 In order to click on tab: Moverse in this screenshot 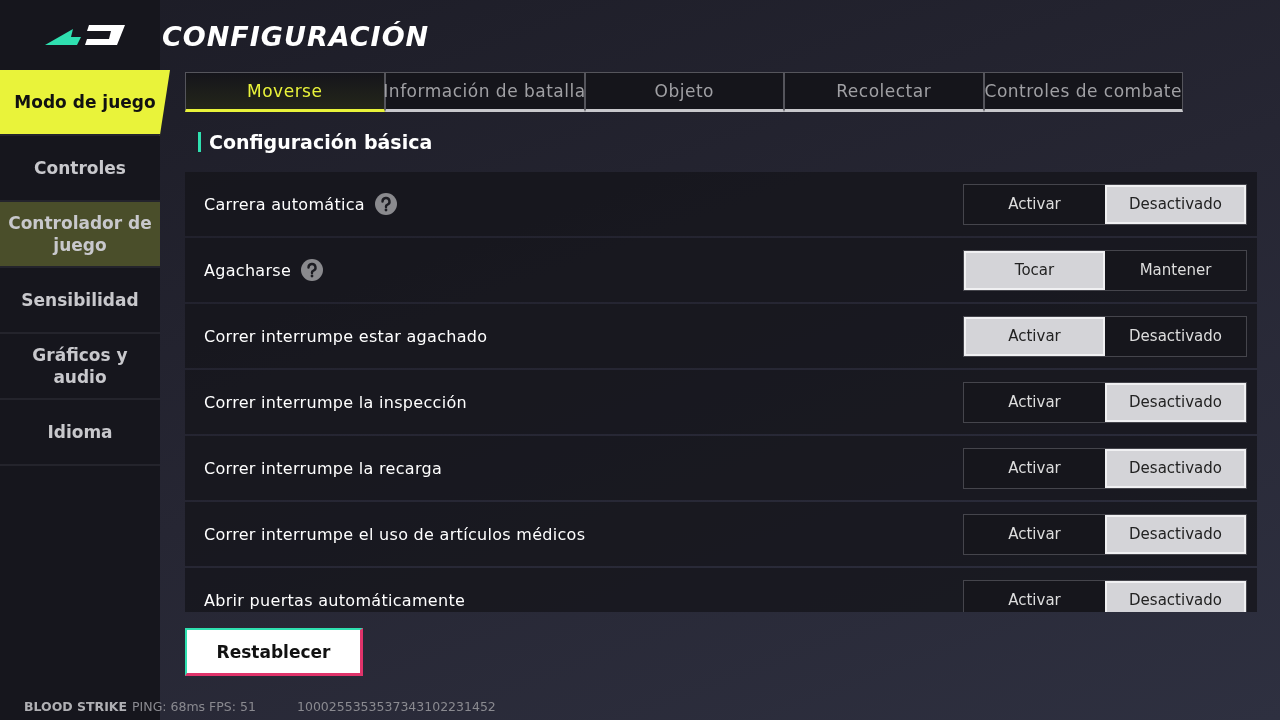, I will do `click(285, 92)`.